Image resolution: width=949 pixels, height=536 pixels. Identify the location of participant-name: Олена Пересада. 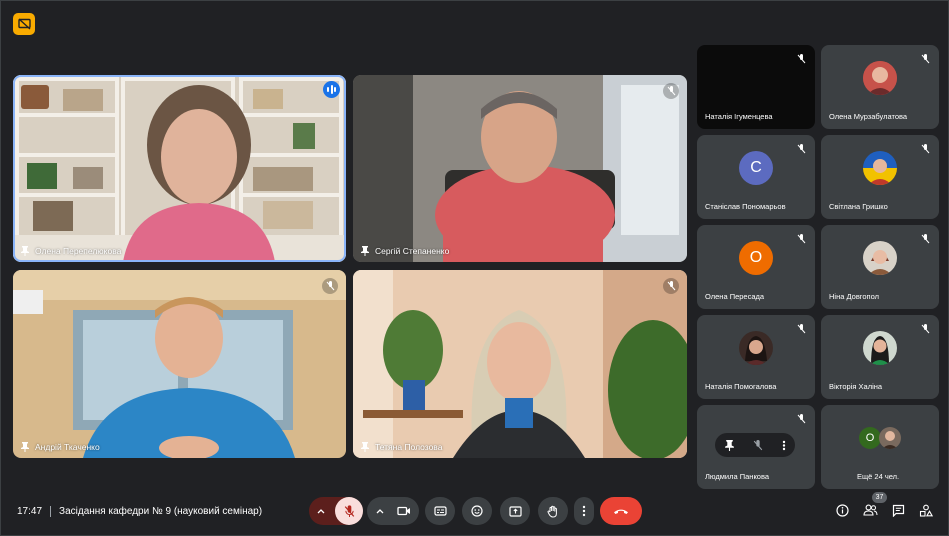
(735, 296).